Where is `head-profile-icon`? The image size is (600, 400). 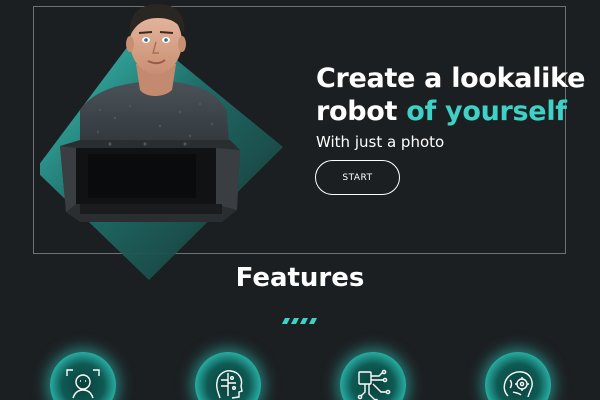 head-profile-icon is located at coordinates (229, 384).